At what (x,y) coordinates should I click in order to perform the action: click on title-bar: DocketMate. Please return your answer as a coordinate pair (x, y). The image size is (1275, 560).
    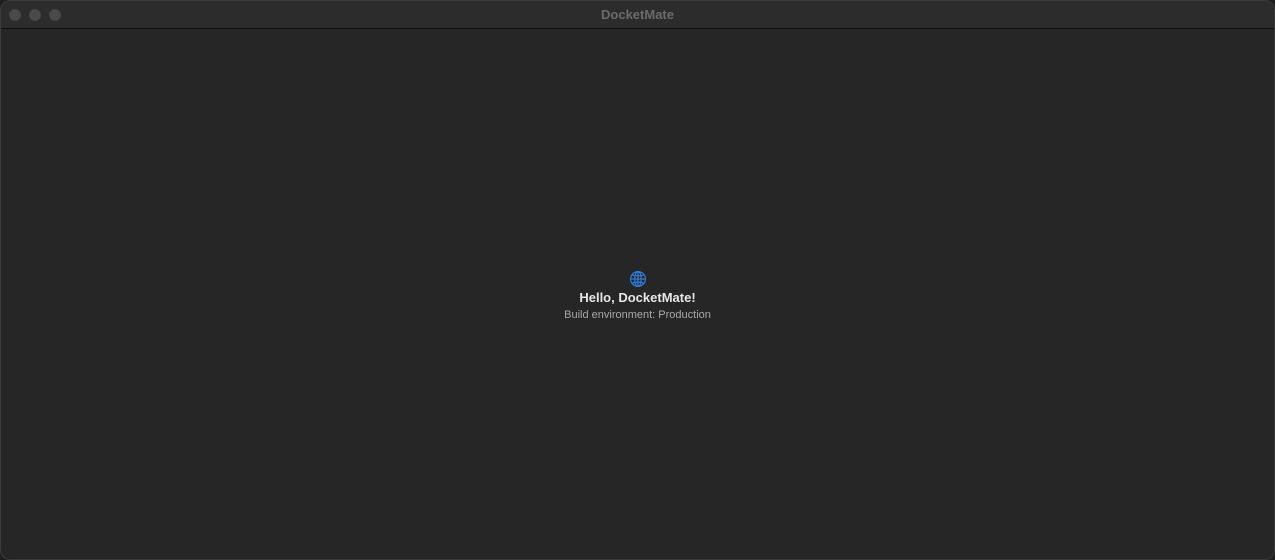
    Looking at the image, I should click on (637, 15).